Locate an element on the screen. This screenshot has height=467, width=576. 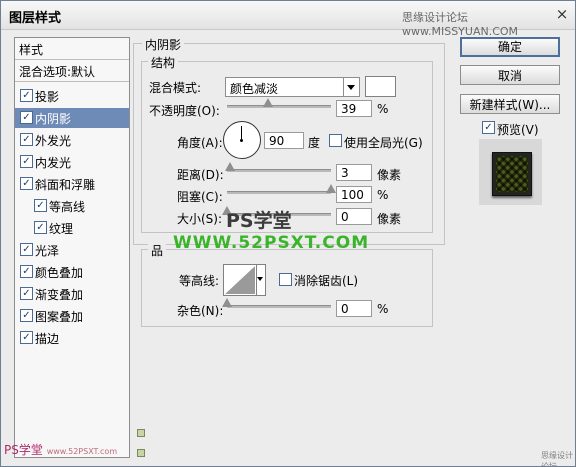
choke-slider is located at coordinates (279, 192).